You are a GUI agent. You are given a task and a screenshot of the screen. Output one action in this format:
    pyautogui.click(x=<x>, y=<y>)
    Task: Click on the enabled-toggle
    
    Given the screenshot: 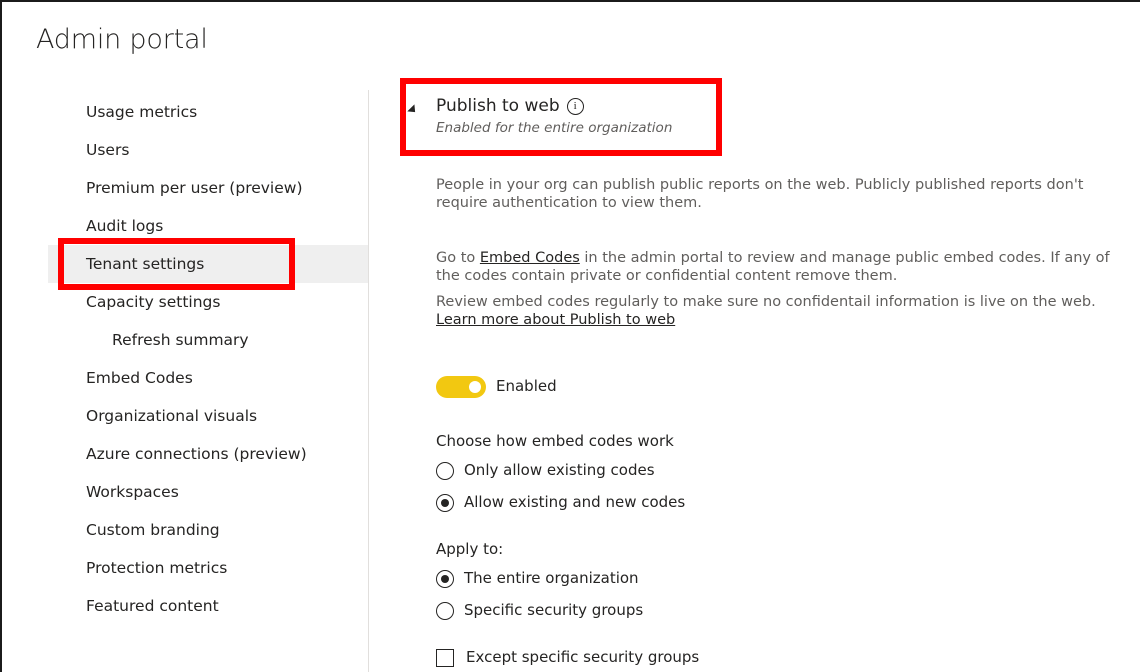 What is the action you would take?
    pyautogui.click(x=461, y=387)
    